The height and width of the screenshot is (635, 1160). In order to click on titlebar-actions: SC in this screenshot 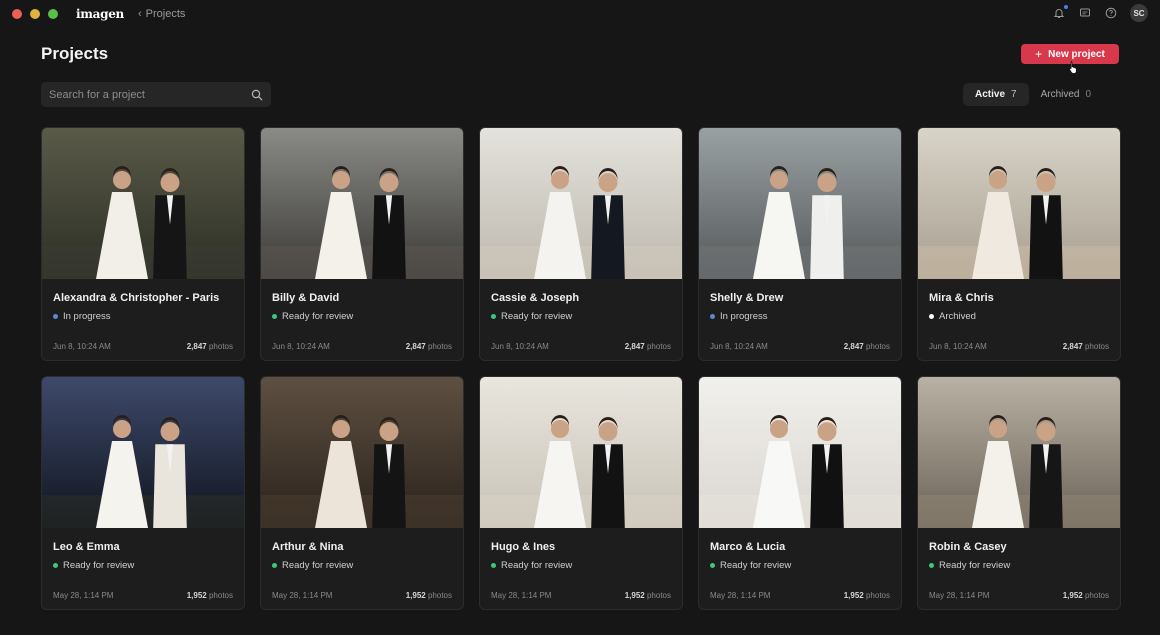, I will do `click(1100, 13)`.